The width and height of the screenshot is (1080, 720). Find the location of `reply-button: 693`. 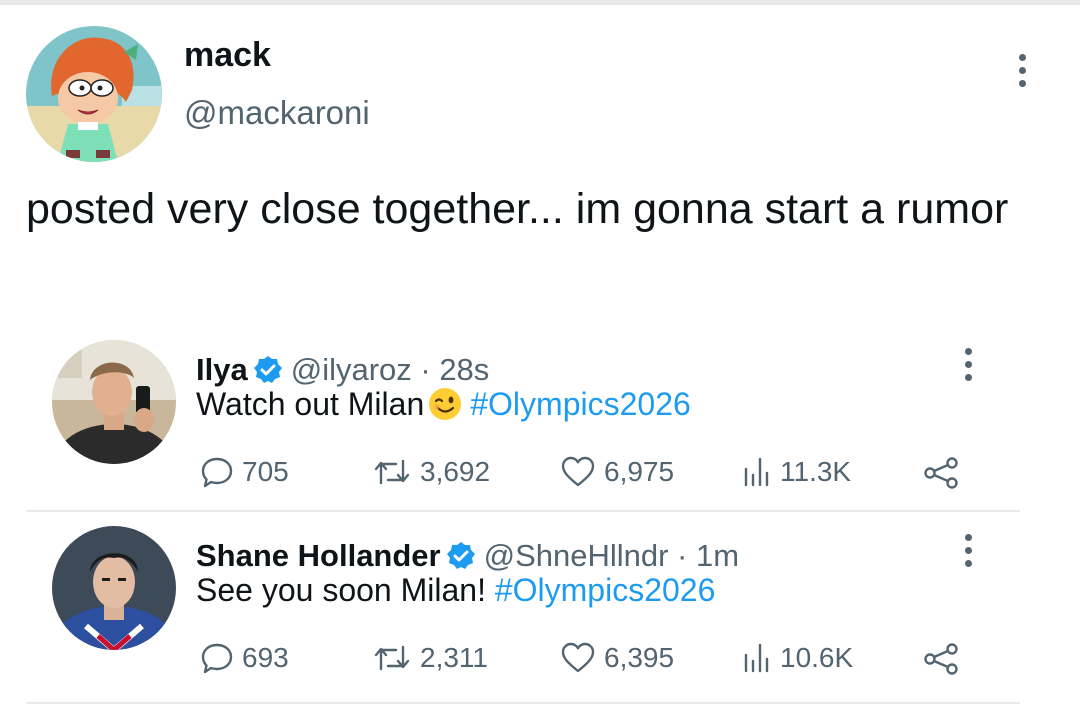

reply-button: 693 is located at coordinates (244, 658).